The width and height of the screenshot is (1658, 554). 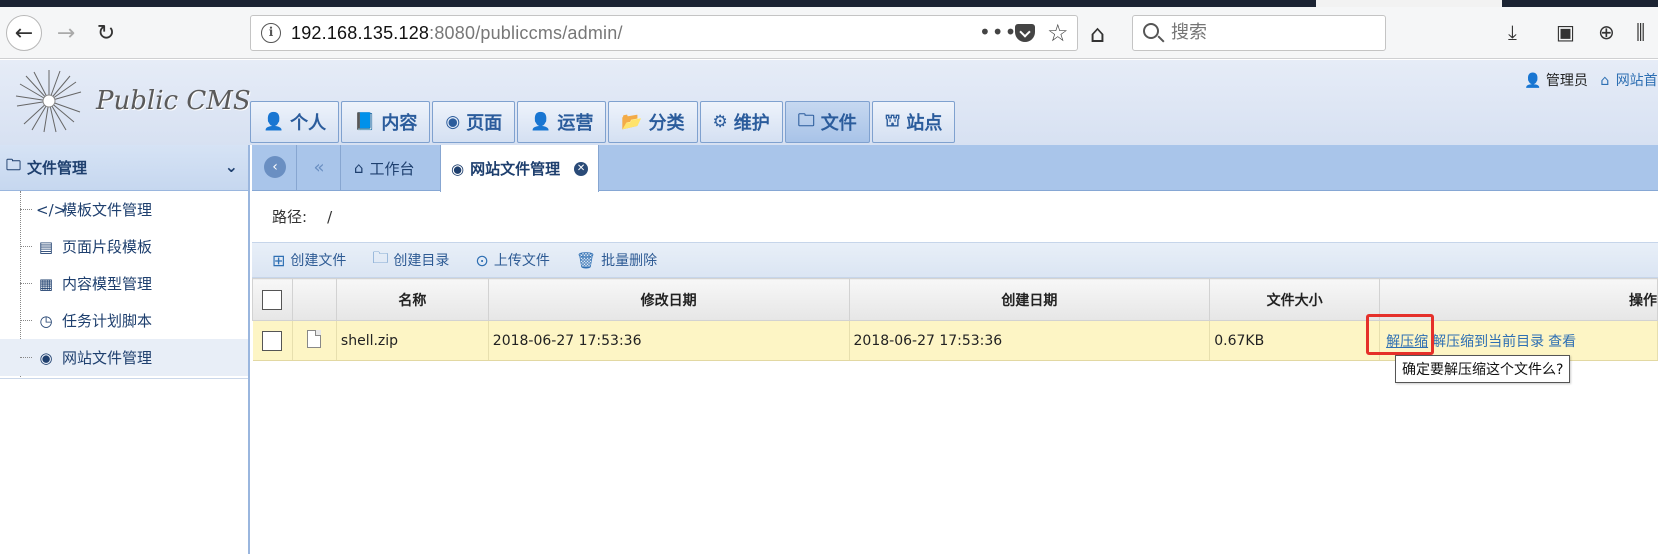 What do you see at coordinates (520, 168) in the screenshot?
I see `tab-website-files: ◉ 网站文件管理 ✕` at bounding box center [520, 168].